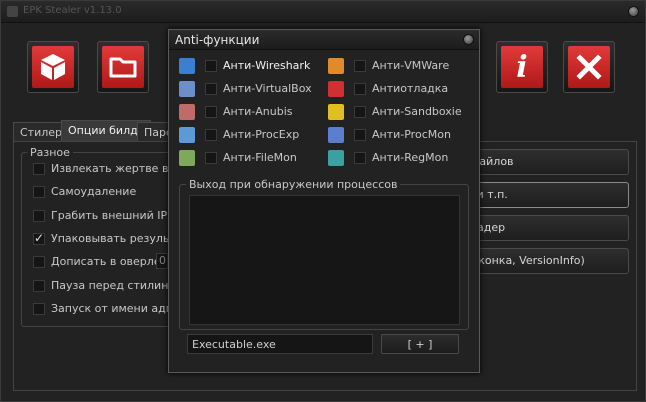 The image size is (646, 402). I want to click on right-button-files: файлов, so click(546, 162).